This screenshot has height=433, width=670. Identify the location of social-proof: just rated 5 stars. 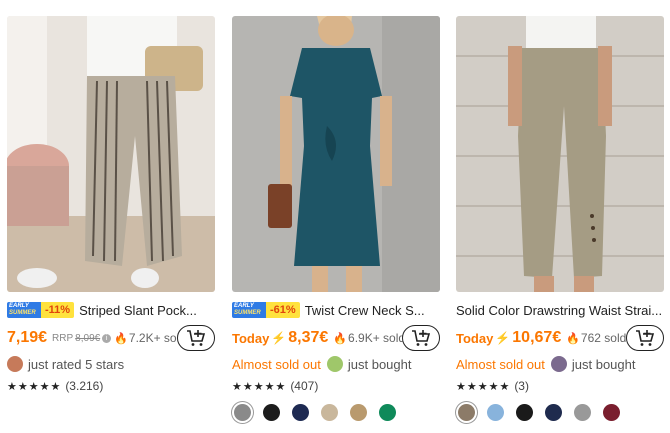
(111, 364).